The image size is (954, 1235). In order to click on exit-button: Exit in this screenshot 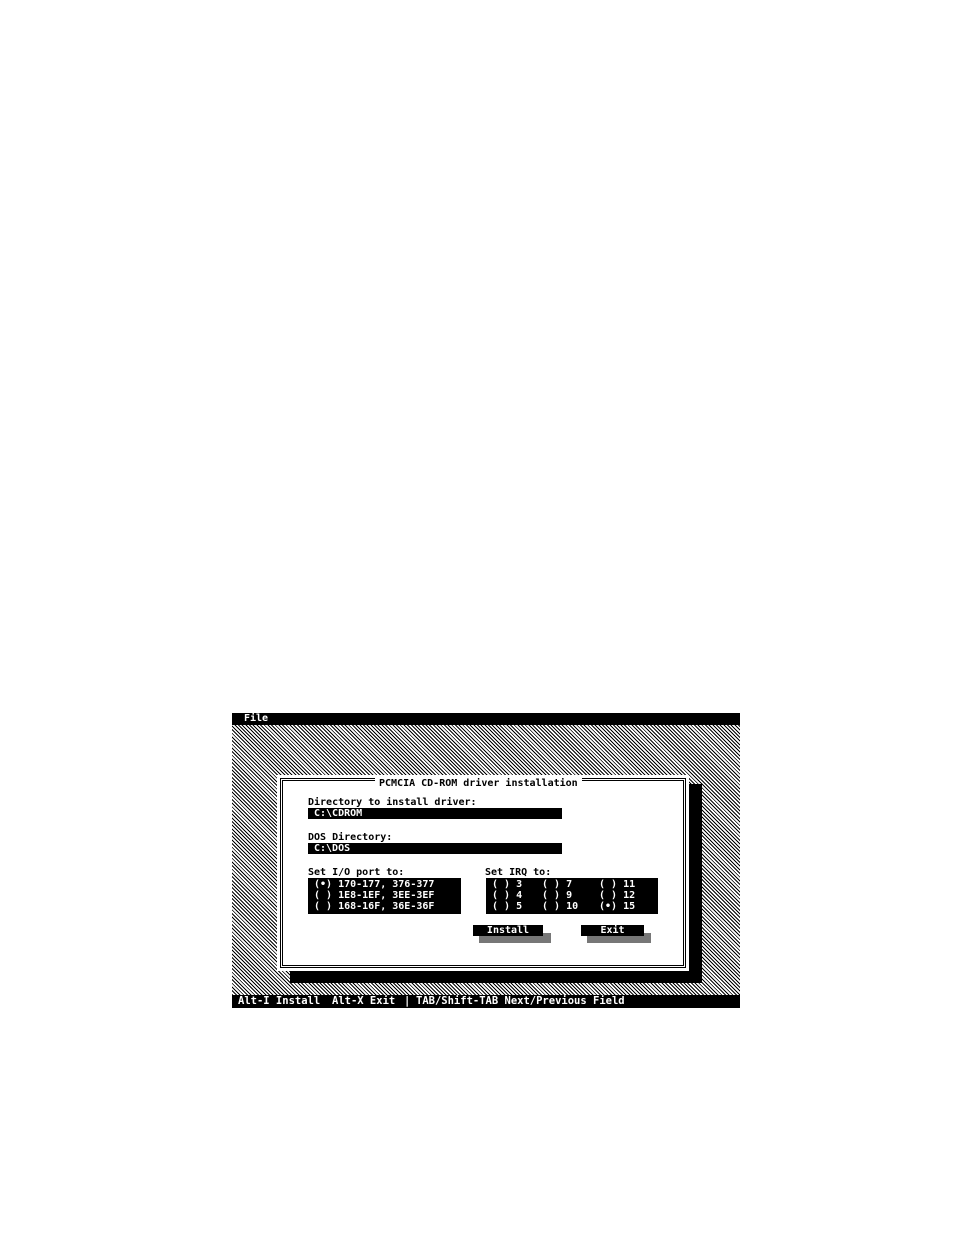, I will do `click(612, 930)`.